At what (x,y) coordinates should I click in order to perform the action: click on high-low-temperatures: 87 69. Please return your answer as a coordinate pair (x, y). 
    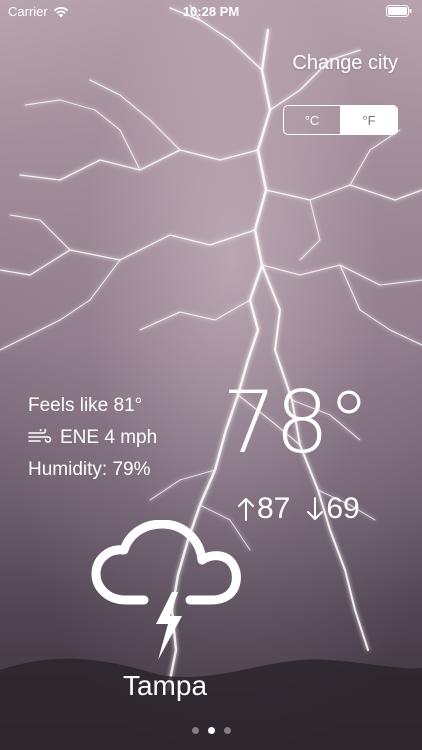
    Looking at the image, I should click on (298, 509).